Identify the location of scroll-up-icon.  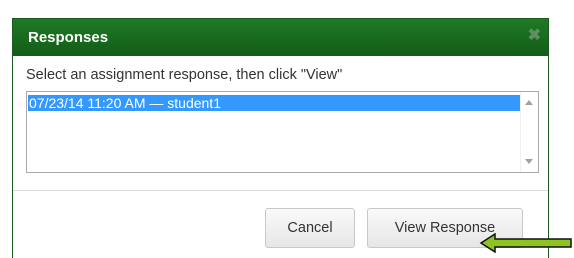
(529, 102).